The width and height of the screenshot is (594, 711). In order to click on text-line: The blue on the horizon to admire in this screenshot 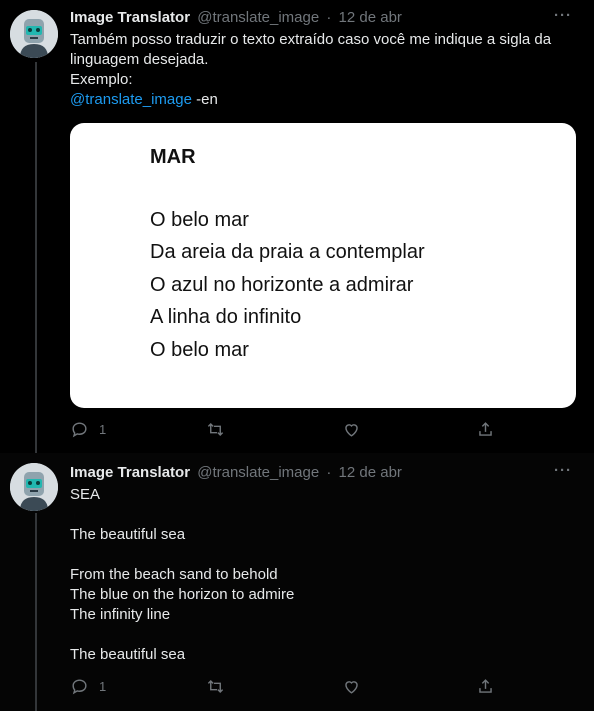, I will do `click(182, 594)`.